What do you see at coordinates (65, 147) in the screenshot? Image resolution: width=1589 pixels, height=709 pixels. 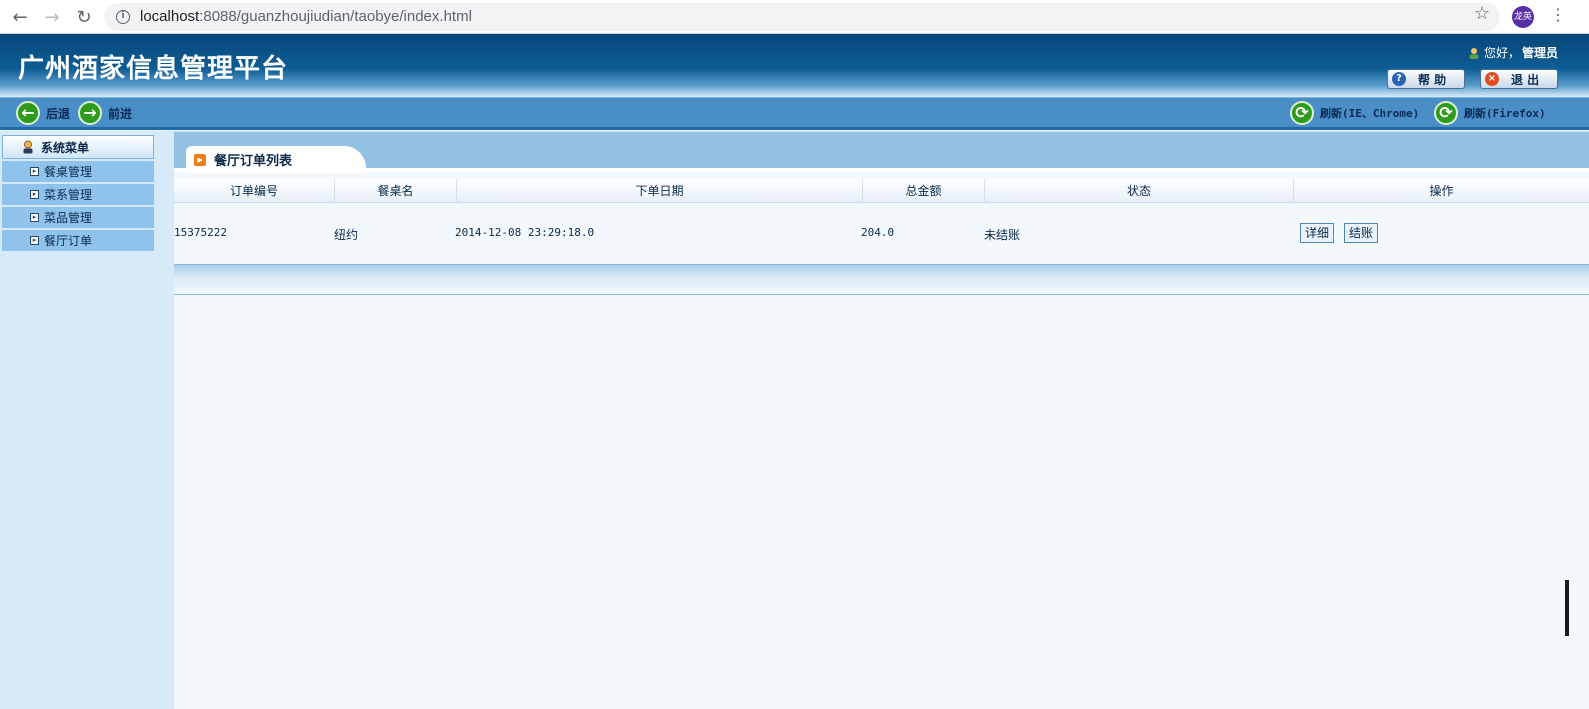 I see `sidebar-title: 系统菜单` at bounding box center [65, 147].